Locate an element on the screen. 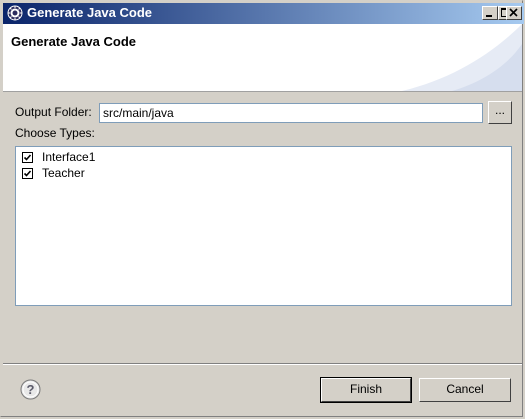 The height and width of the screenshot is (419, 525). minimize-icon is located at coordinates (489, 16).